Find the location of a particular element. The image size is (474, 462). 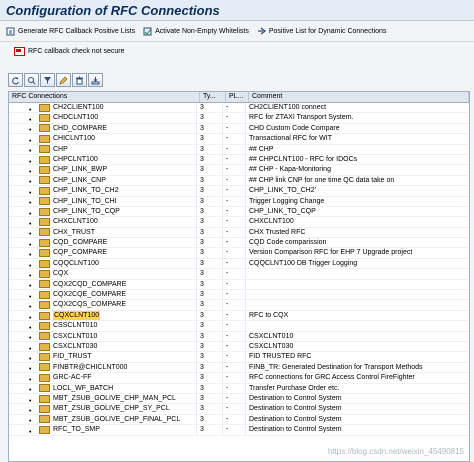

column-header-comment: Comment is located at coordinates (359, 97).